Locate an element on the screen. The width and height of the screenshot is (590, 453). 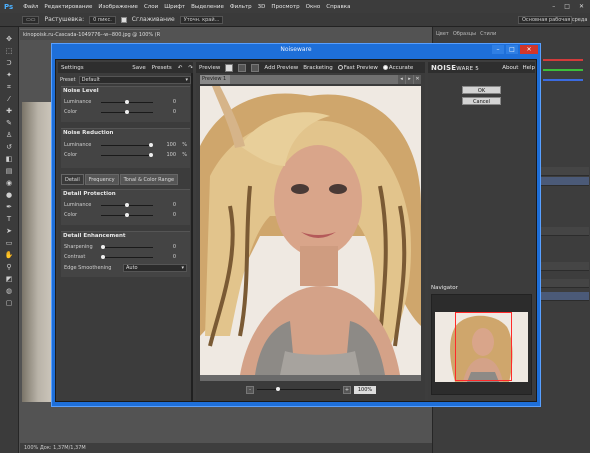
stamp-tool-icon: ♙ is located at coordinates (9, 135).